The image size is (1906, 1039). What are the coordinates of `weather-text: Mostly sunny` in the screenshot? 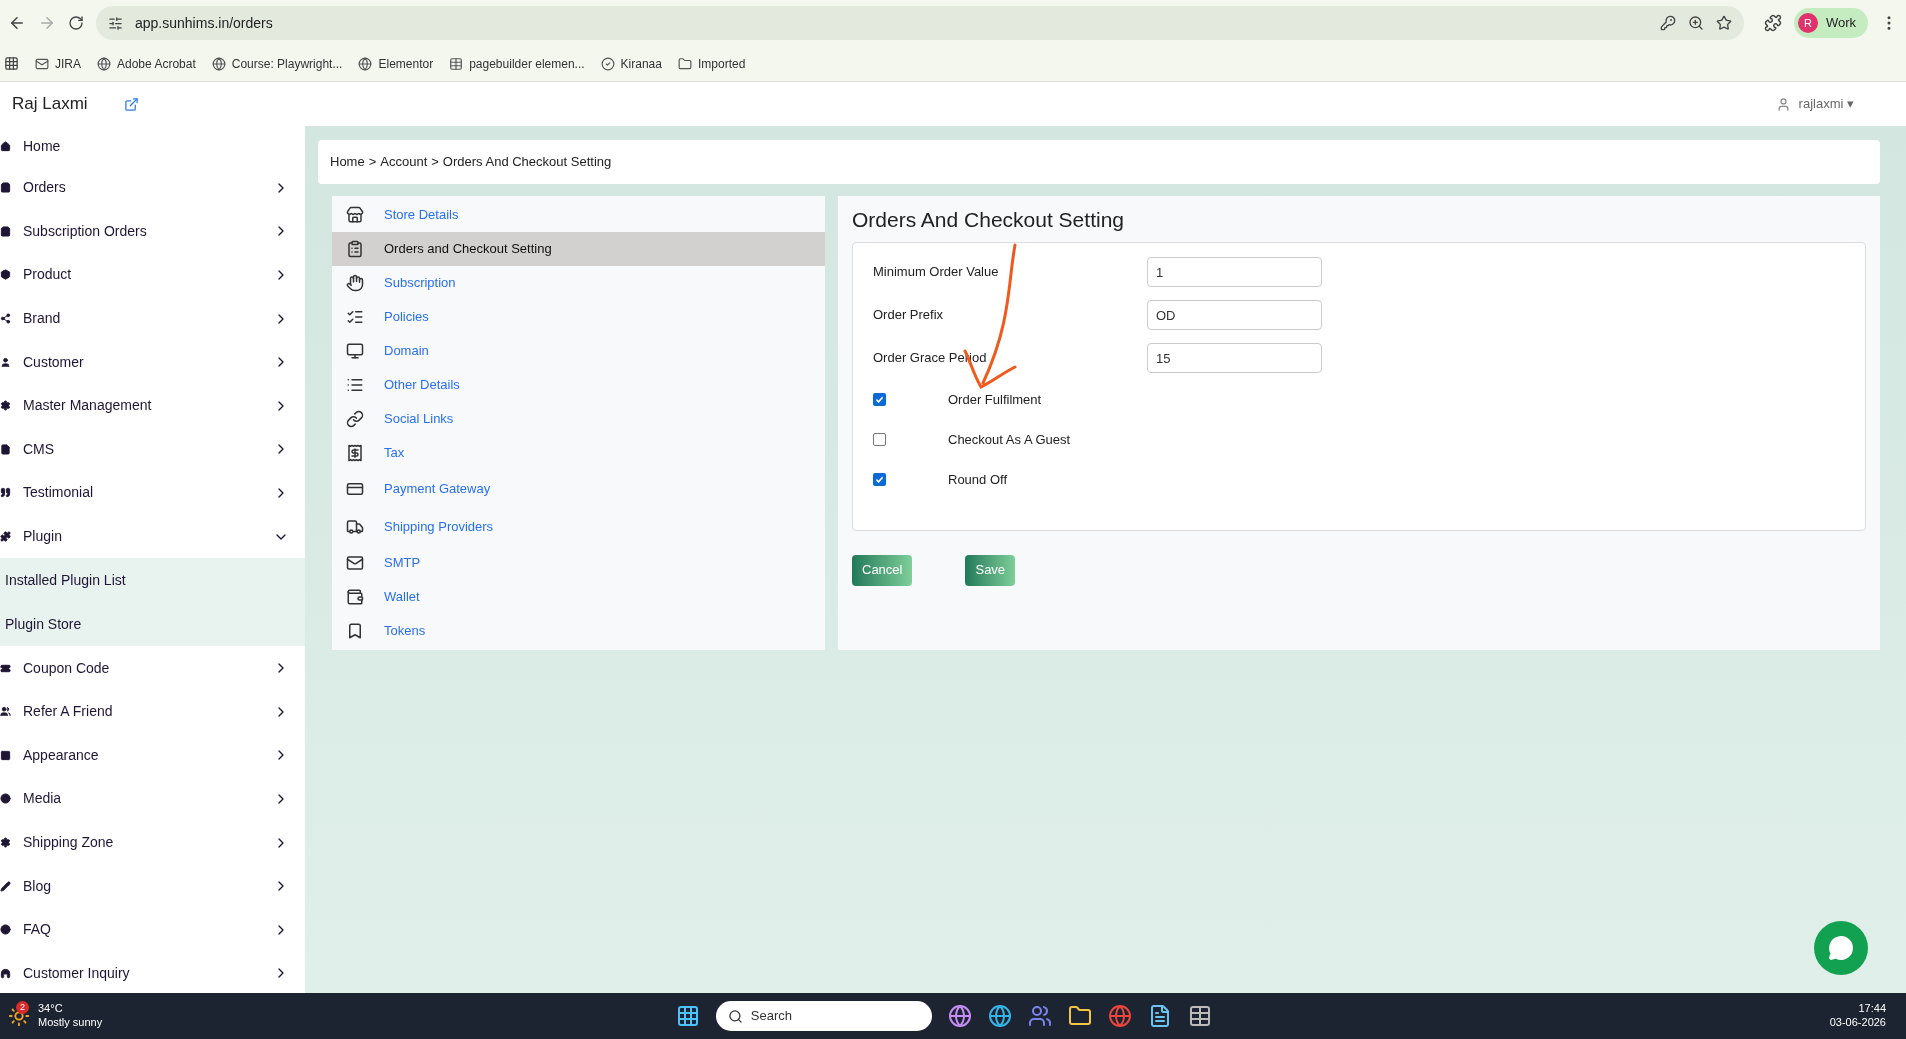 It's located at (70, 1023).